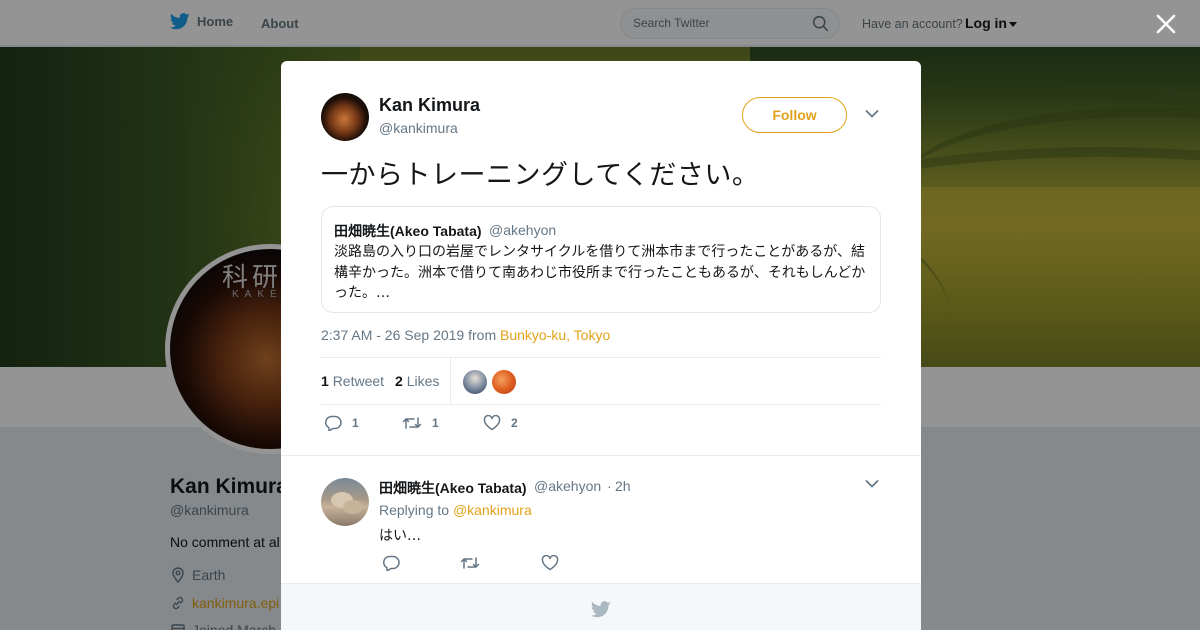 The image size is (1200, 630). What do you see at coordinates (408, 231) in the screenshot?
I see `quoted-author-name: 田畑暁生(Akeo Tabata)` at bounding box center [408, 231].